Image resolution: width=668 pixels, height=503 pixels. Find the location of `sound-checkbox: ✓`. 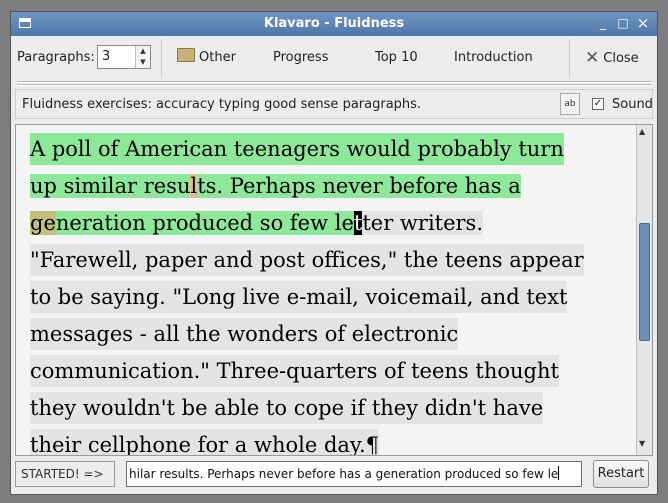

sound-checkbox: ✓ is located at coordinates (598, 104).